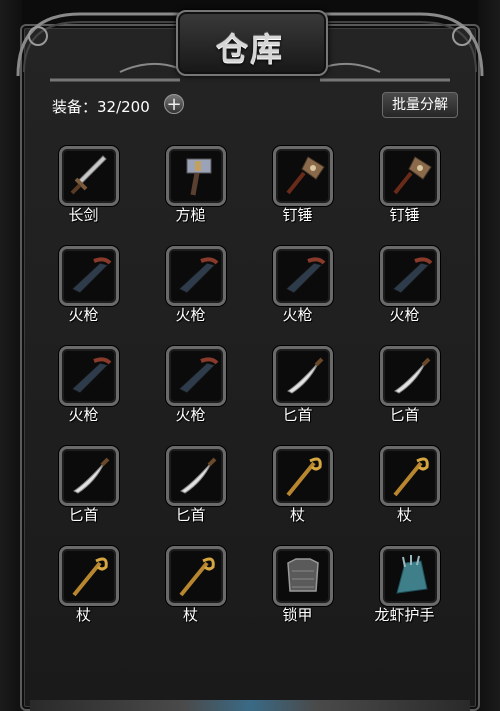 This screenshot has height=711, width=500. I want to click on item-name: 锁甲, so click(297, 615).